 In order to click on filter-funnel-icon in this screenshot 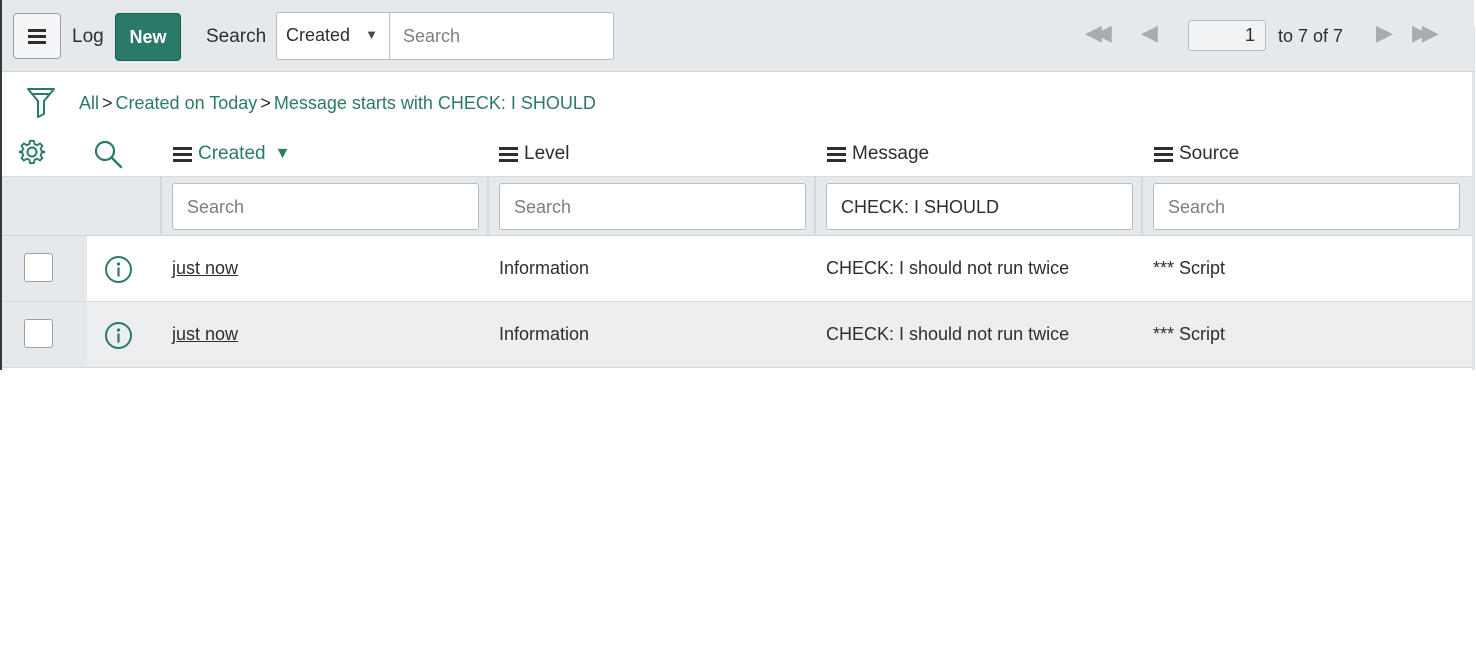, I will do `click(41, 102)`.